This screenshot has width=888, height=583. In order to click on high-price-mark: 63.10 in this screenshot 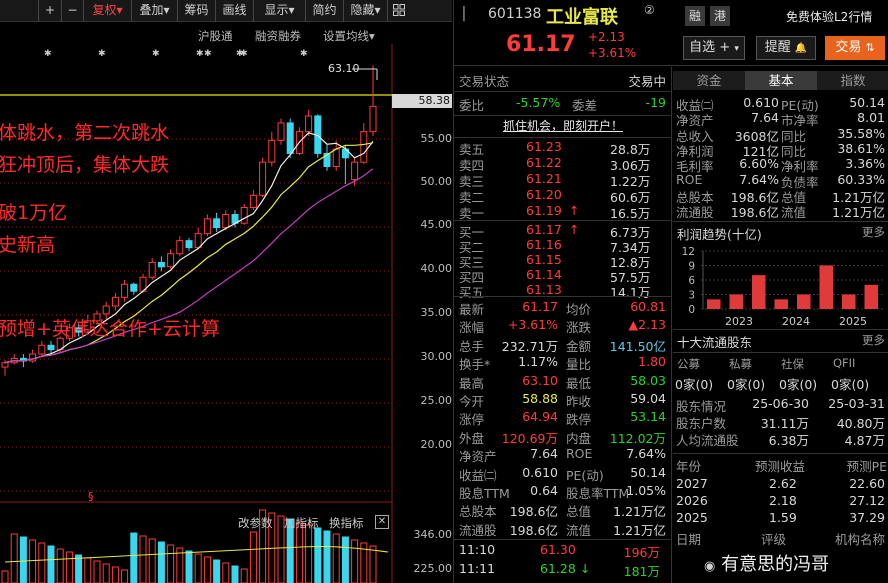, I will do `click(344, 68)`.